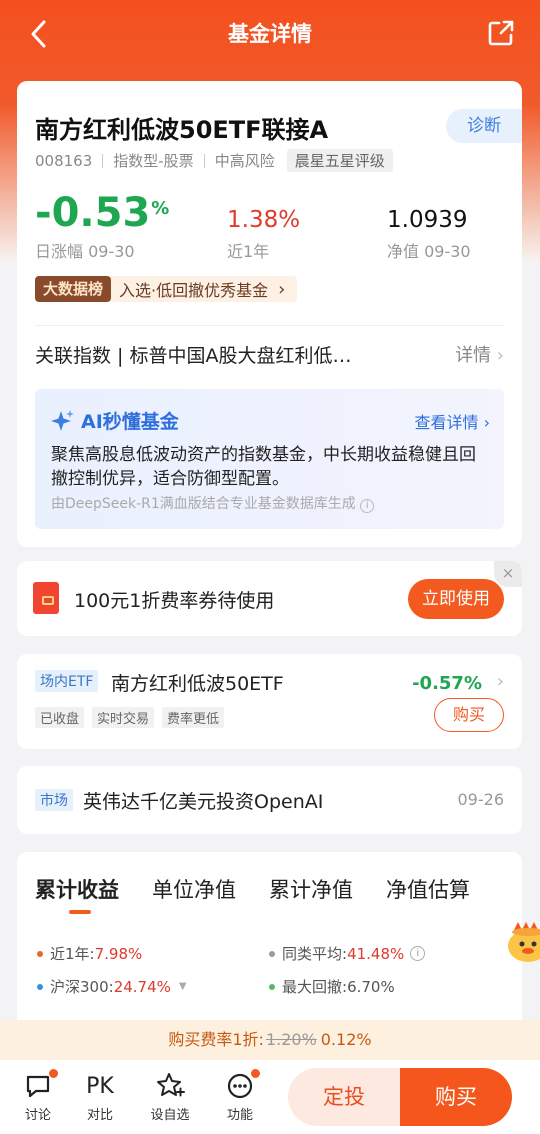  I want to click on legend-fund-year: 近1年: 7.98%, so click(89, 953).